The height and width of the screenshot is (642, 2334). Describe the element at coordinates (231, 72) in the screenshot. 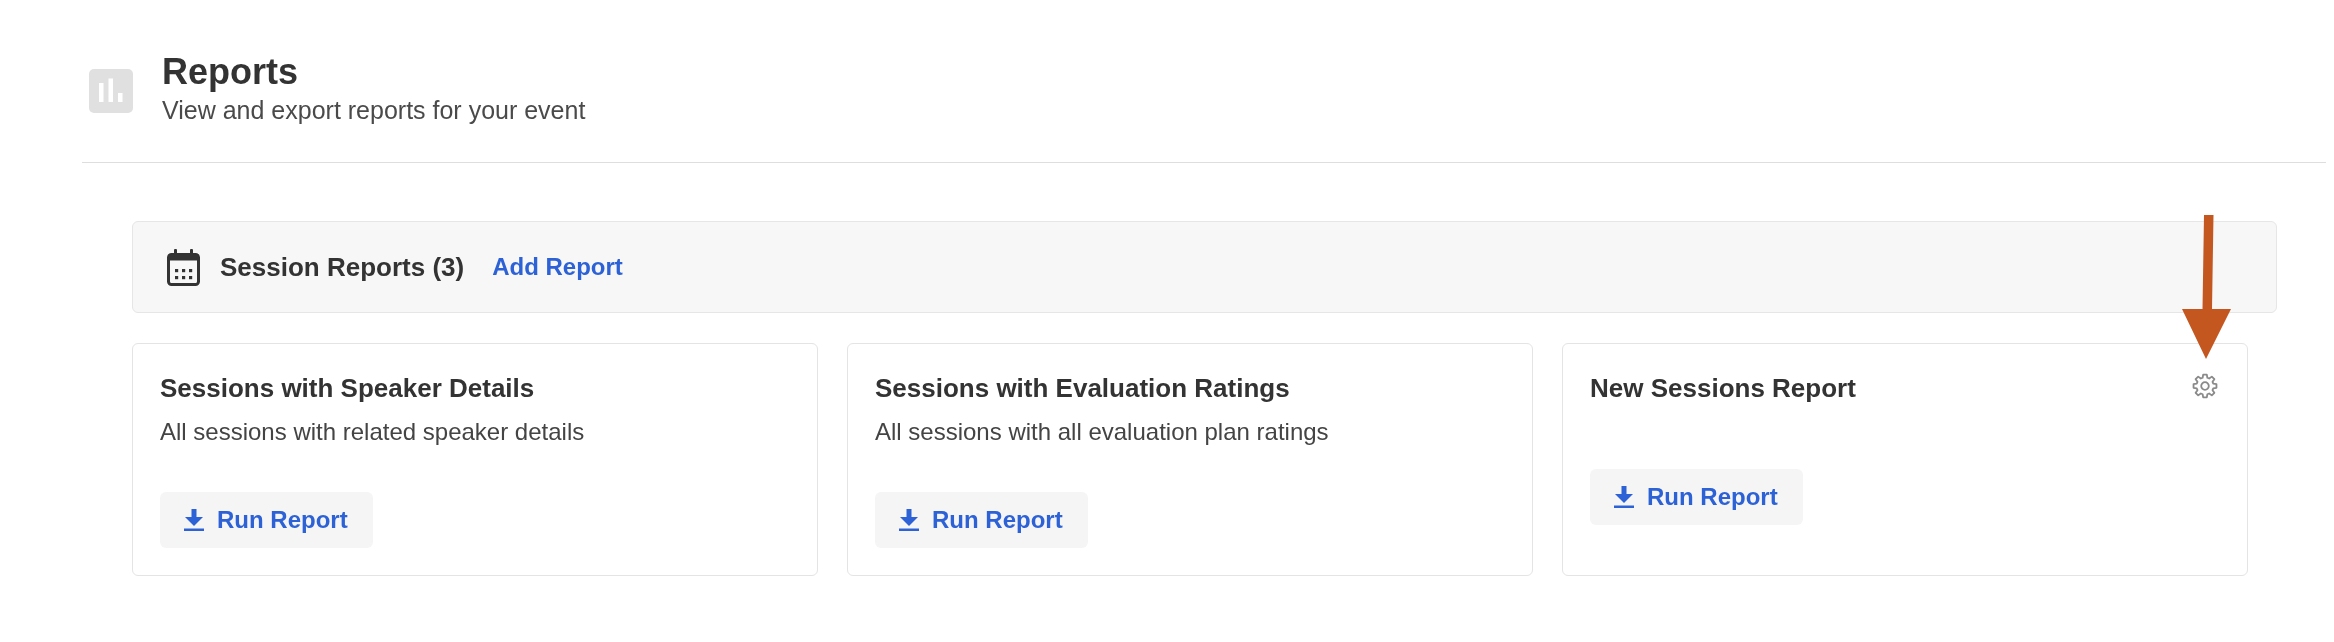

I see `page-title: Reports` at that location.